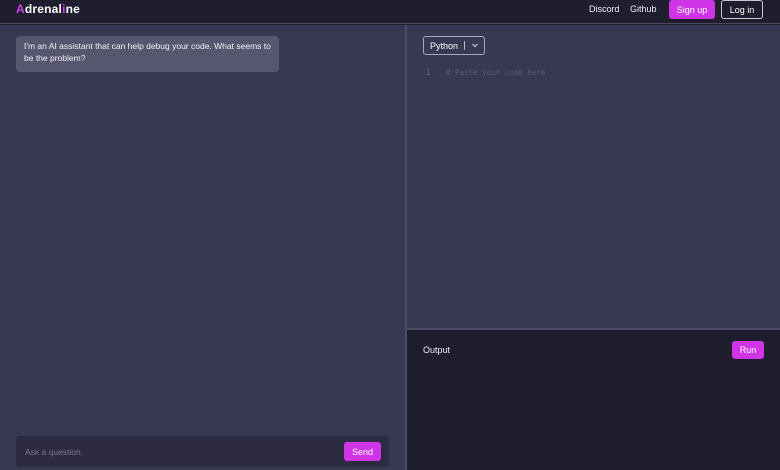 This screenshot has width=780, height=470. What do you see at coordinates (475, 45) in the screenshot?
I see `chevron-down-icon` at bounding box center [475, 45].